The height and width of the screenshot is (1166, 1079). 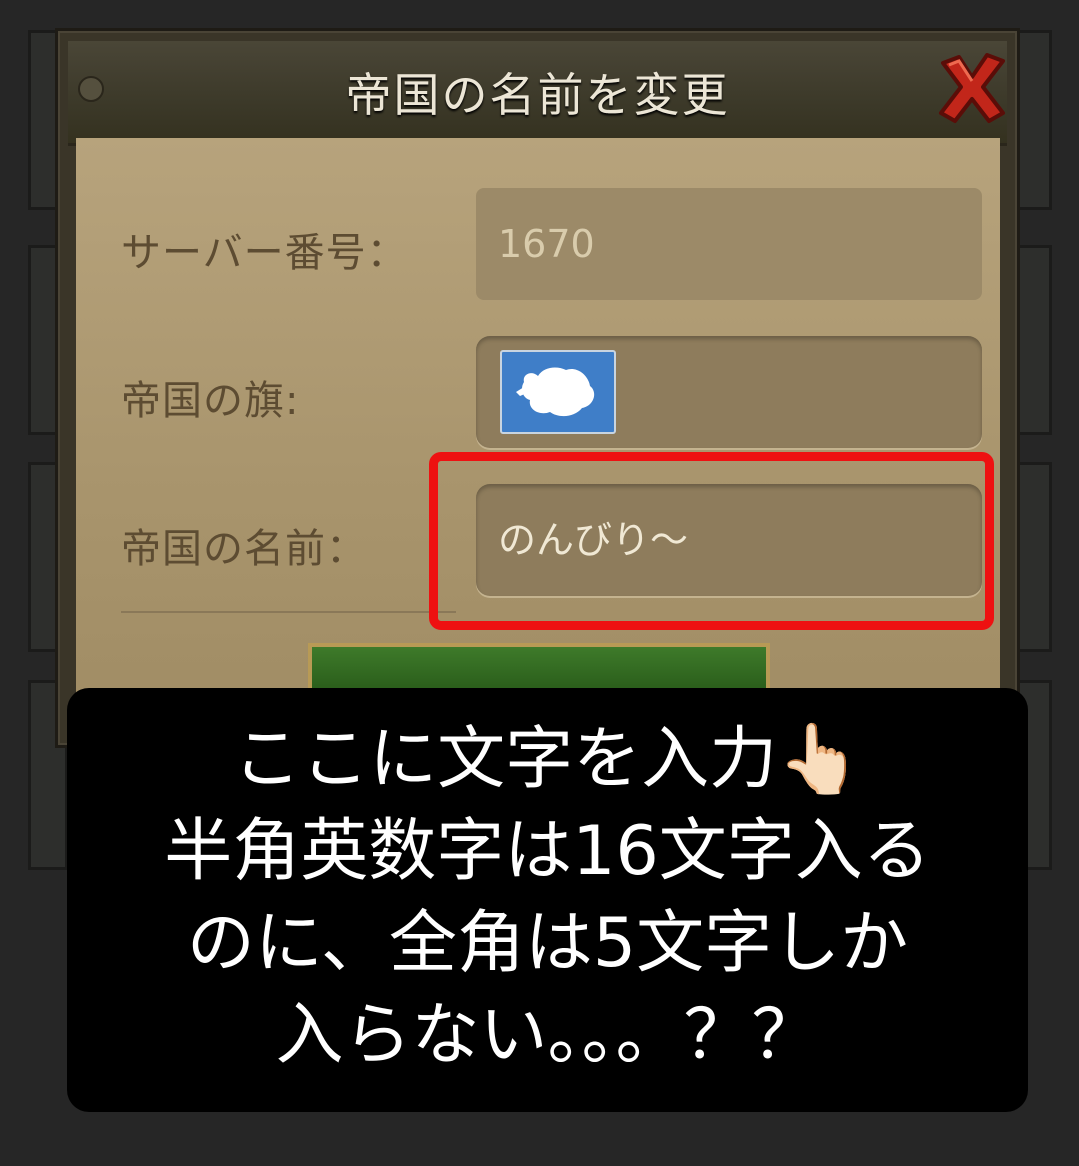 I want to click on divider, so click(x=288, y=612).